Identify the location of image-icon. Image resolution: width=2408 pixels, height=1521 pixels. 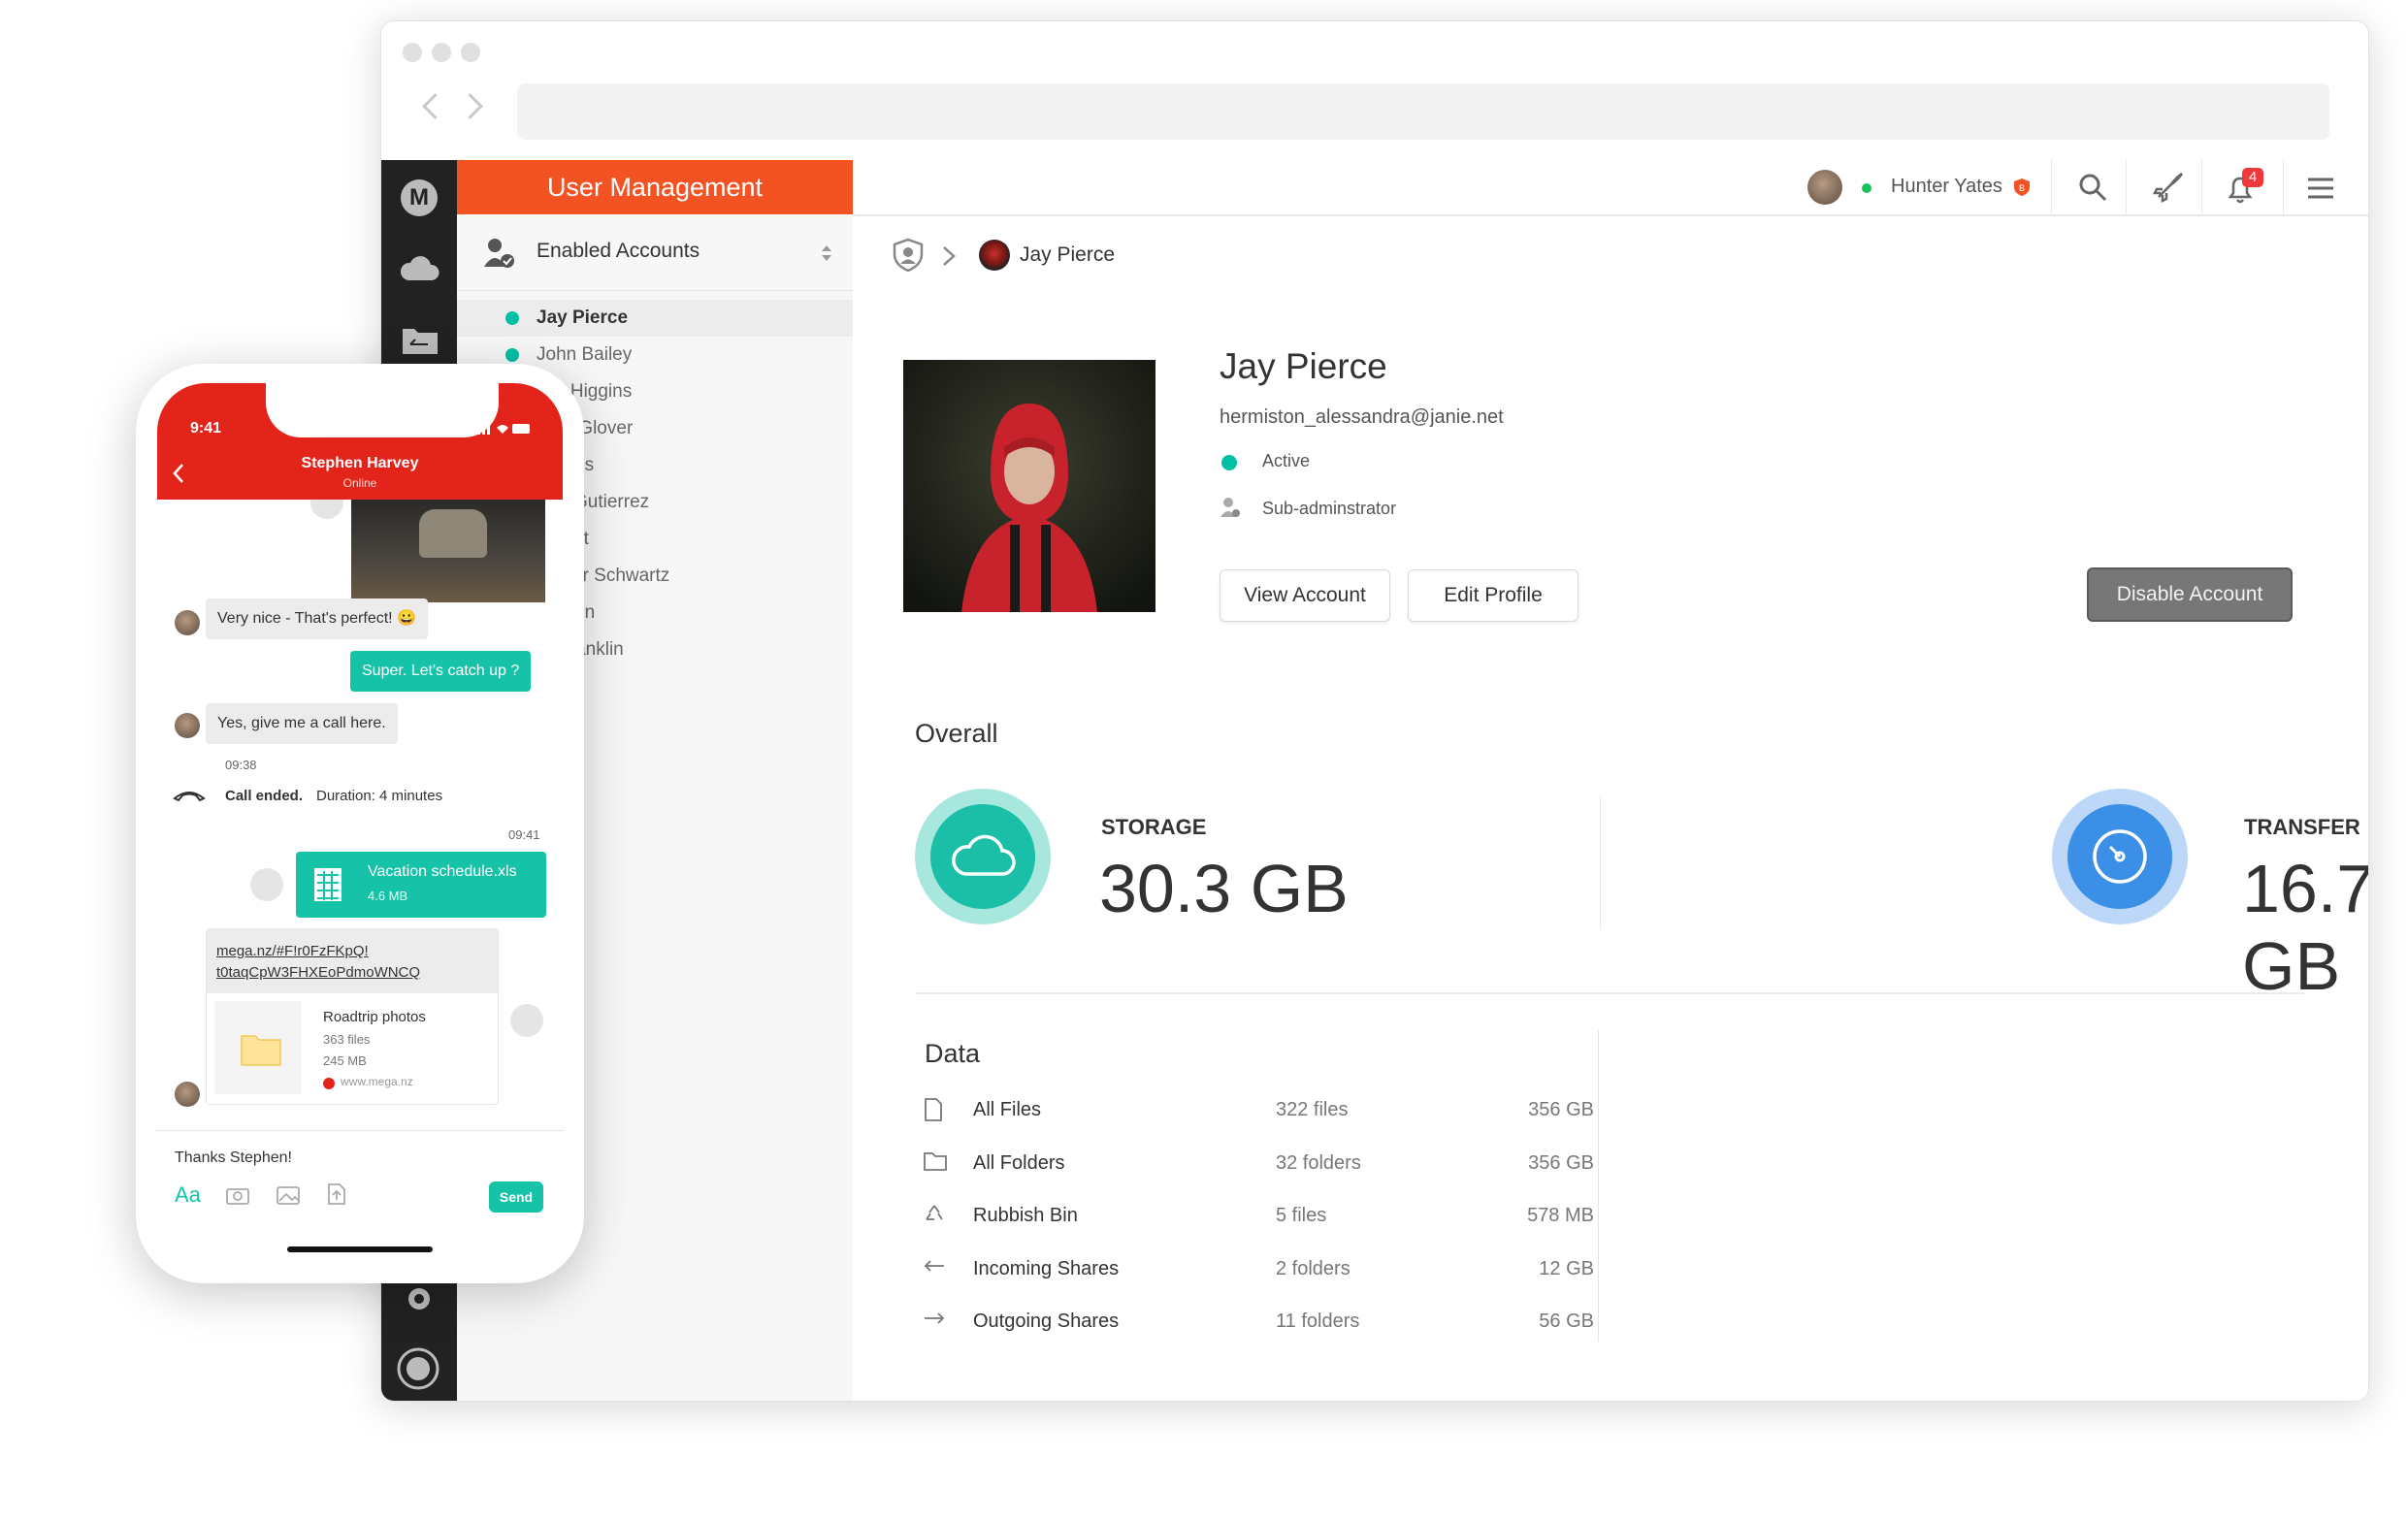
(288, 1195).